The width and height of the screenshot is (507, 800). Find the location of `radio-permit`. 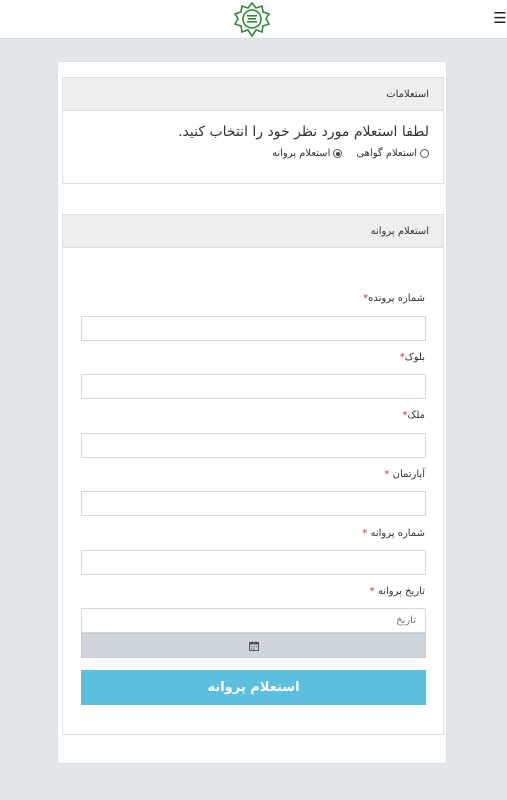

radio-permit is located at coordinates (338, 153).